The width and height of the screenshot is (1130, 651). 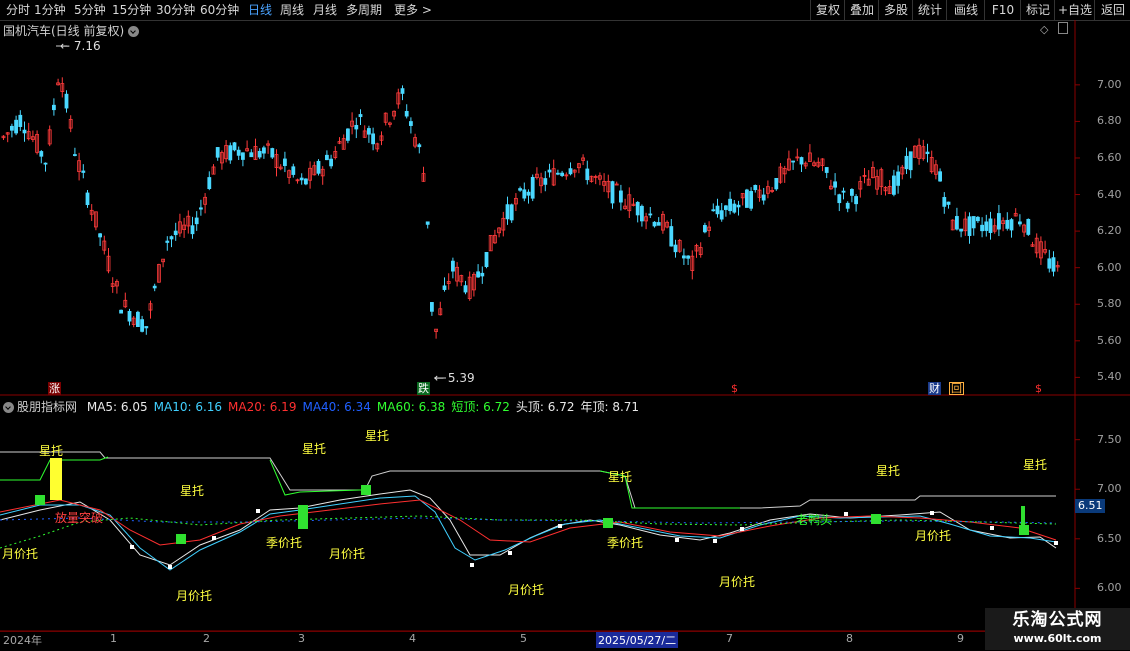 What do you see at coordinates (423, 388) in the screenshot?
I see `fall-marker: 跌` at bounding box center [423, 388].